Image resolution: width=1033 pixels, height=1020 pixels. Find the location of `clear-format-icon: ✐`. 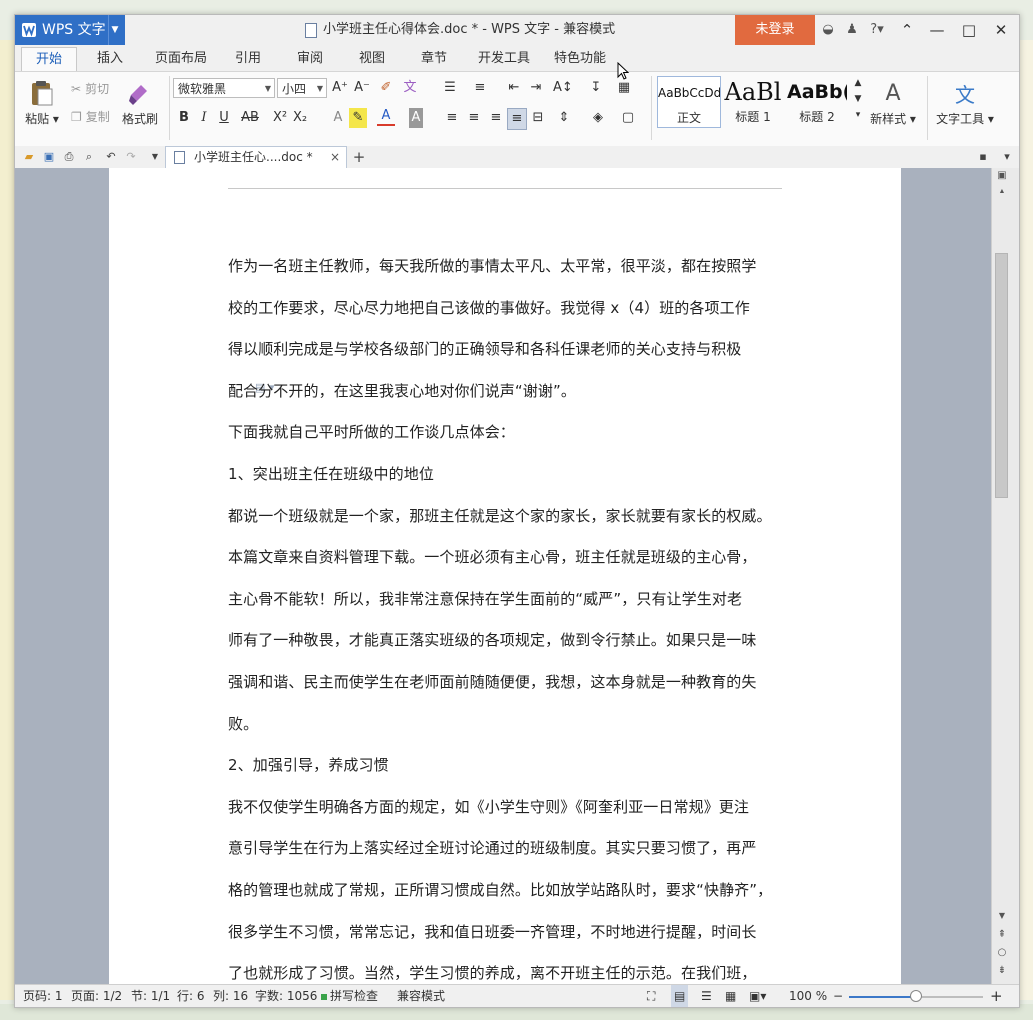

clear-format-icon: ✐ is located at coordinates (386, 88).